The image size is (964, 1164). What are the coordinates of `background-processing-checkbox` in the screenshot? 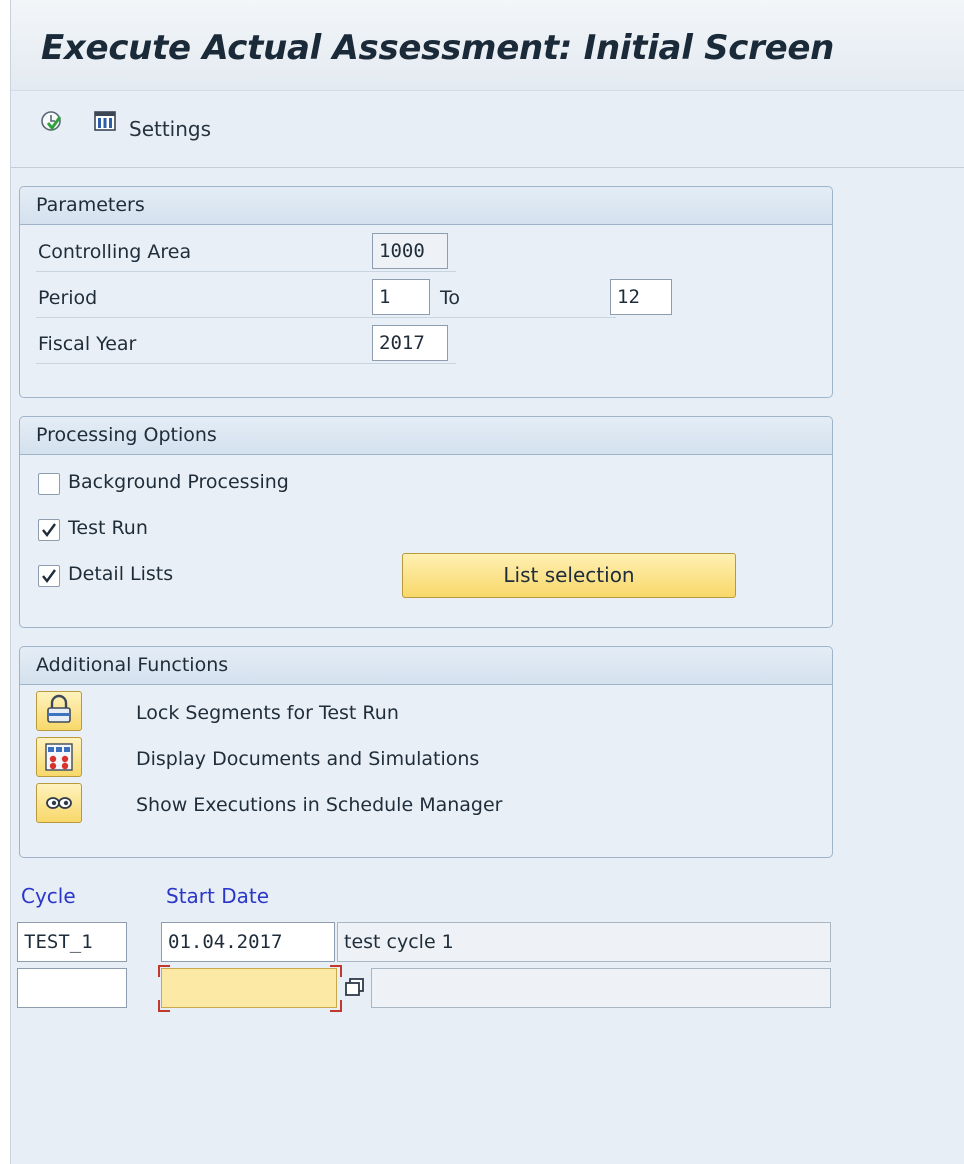 It's located at (49, 484).